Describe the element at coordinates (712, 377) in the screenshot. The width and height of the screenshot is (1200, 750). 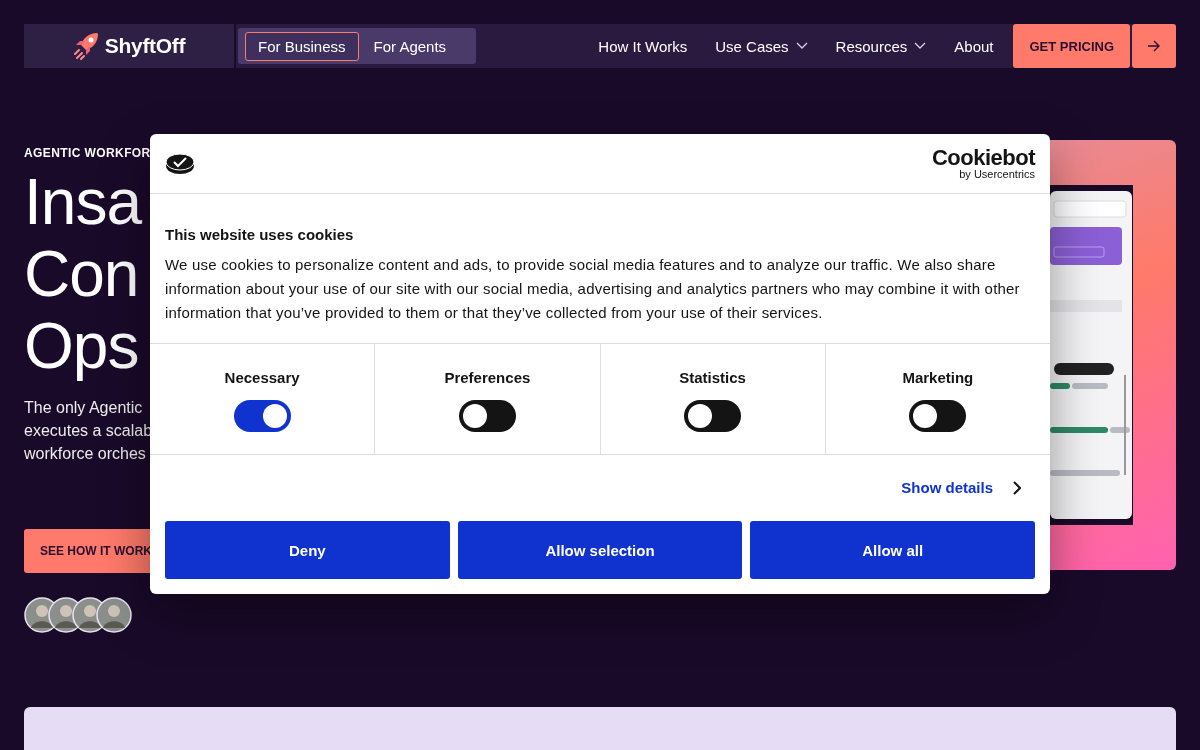
I see `category-label: Statistics` at that location.